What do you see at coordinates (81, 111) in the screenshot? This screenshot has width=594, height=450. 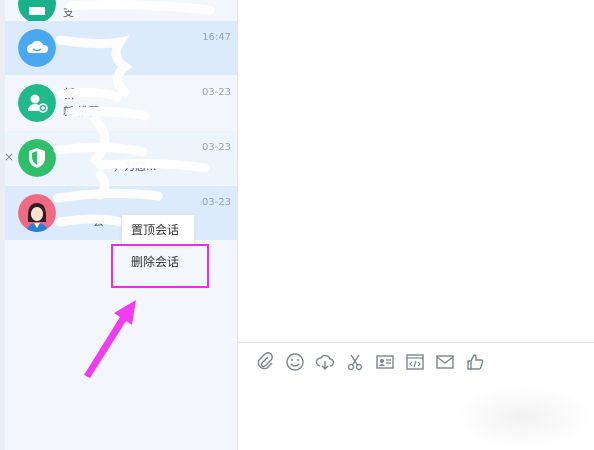 I see `conversation-preview: 新 推荐` at bounding box center [81, 111].